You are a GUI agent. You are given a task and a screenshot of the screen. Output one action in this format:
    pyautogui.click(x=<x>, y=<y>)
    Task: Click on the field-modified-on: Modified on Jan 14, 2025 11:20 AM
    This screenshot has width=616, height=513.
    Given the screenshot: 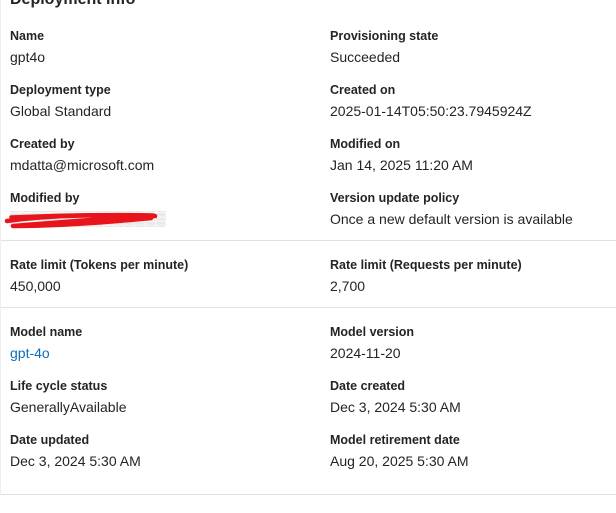 What is the action you would take?
    pyautogui.click(x=470, y=155)
    